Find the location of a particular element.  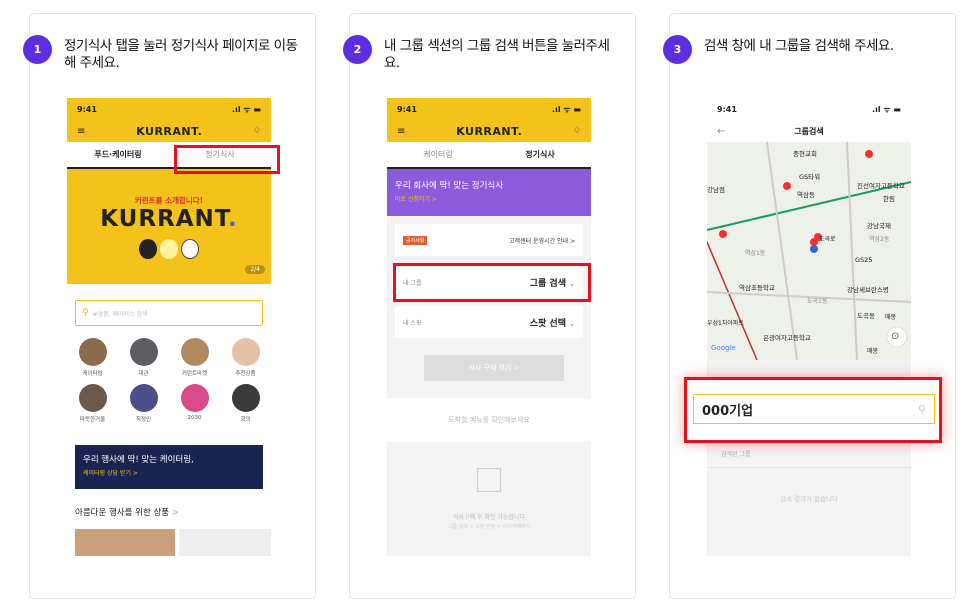

highlight-box-tab is located at coordinates (227, 159).